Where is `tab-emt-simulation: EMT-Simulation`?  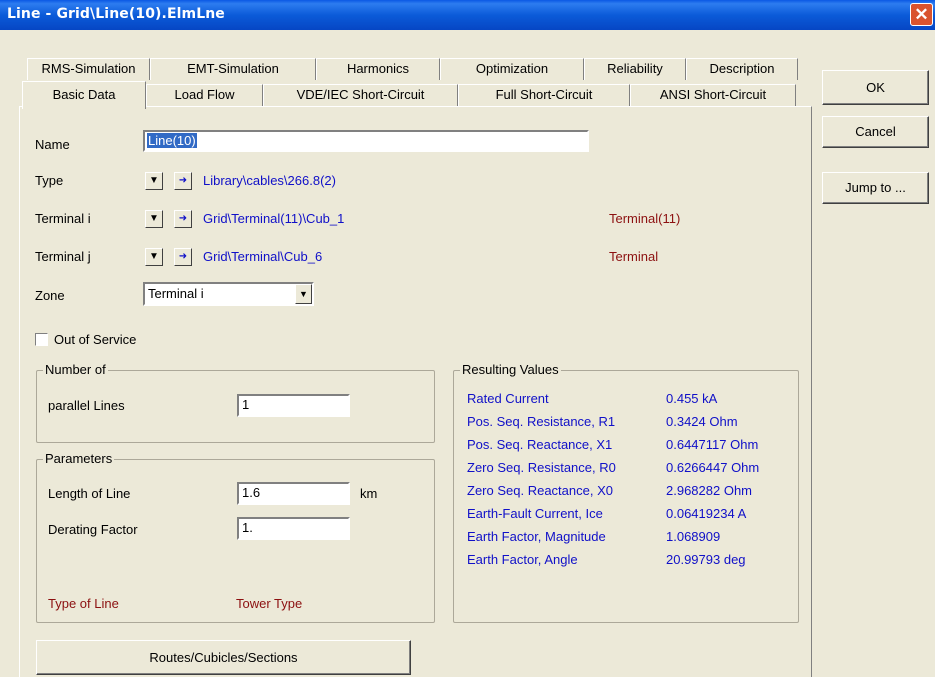 tab-emt-simulation: EMT-Simulation is located at coordinates (233, 69).